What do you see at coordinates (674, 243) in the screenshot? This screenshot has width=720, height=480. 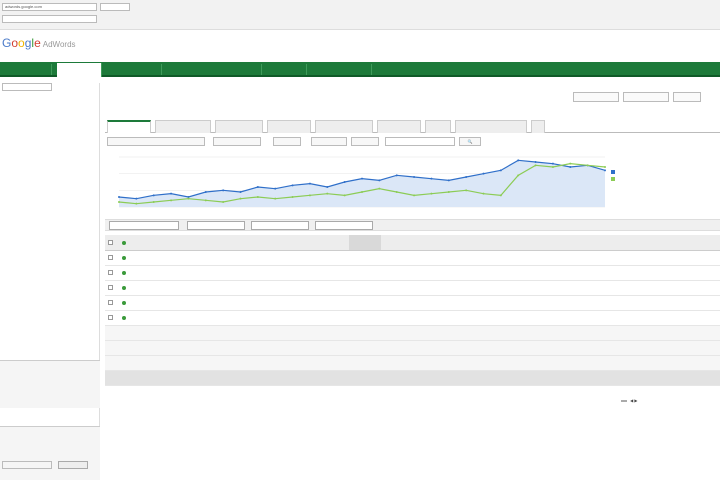 I see `header-avg-pos` at bounding box center [674, 243].